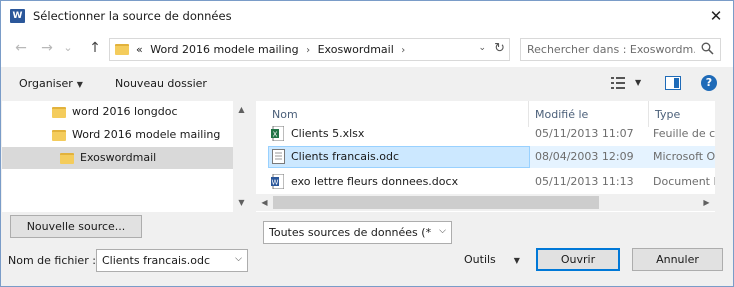 This screenshot has width=734, height=287. What do you see at coordinates (17, 16) in the screenshot?
I see `word-app-icon: W` at bounding box center [17, 16].